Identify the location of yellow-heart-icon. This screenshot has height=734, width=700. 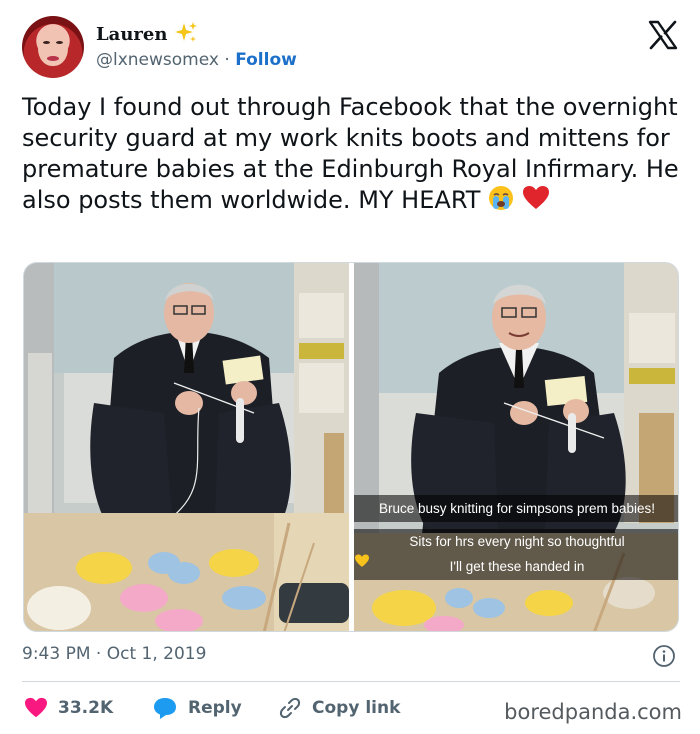
(362, 560).